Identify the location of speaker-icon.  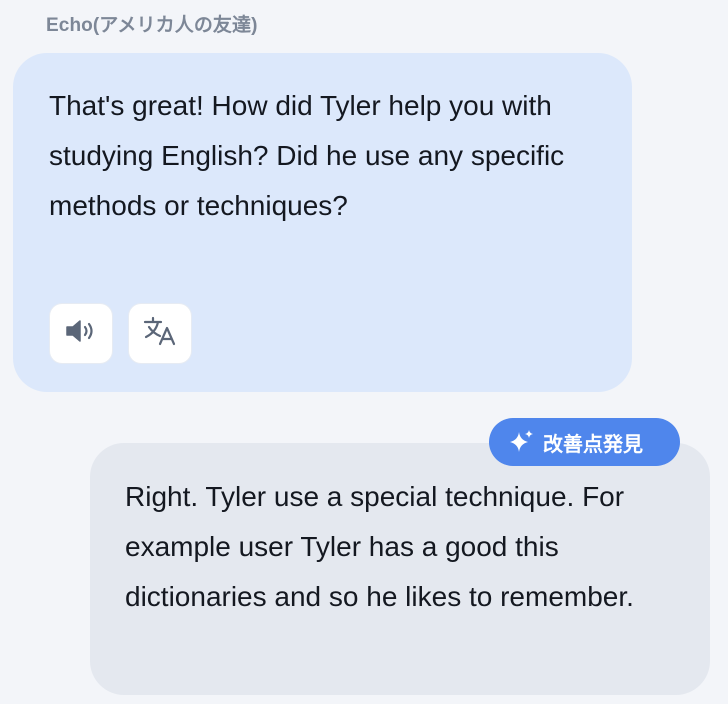
(81, 333).